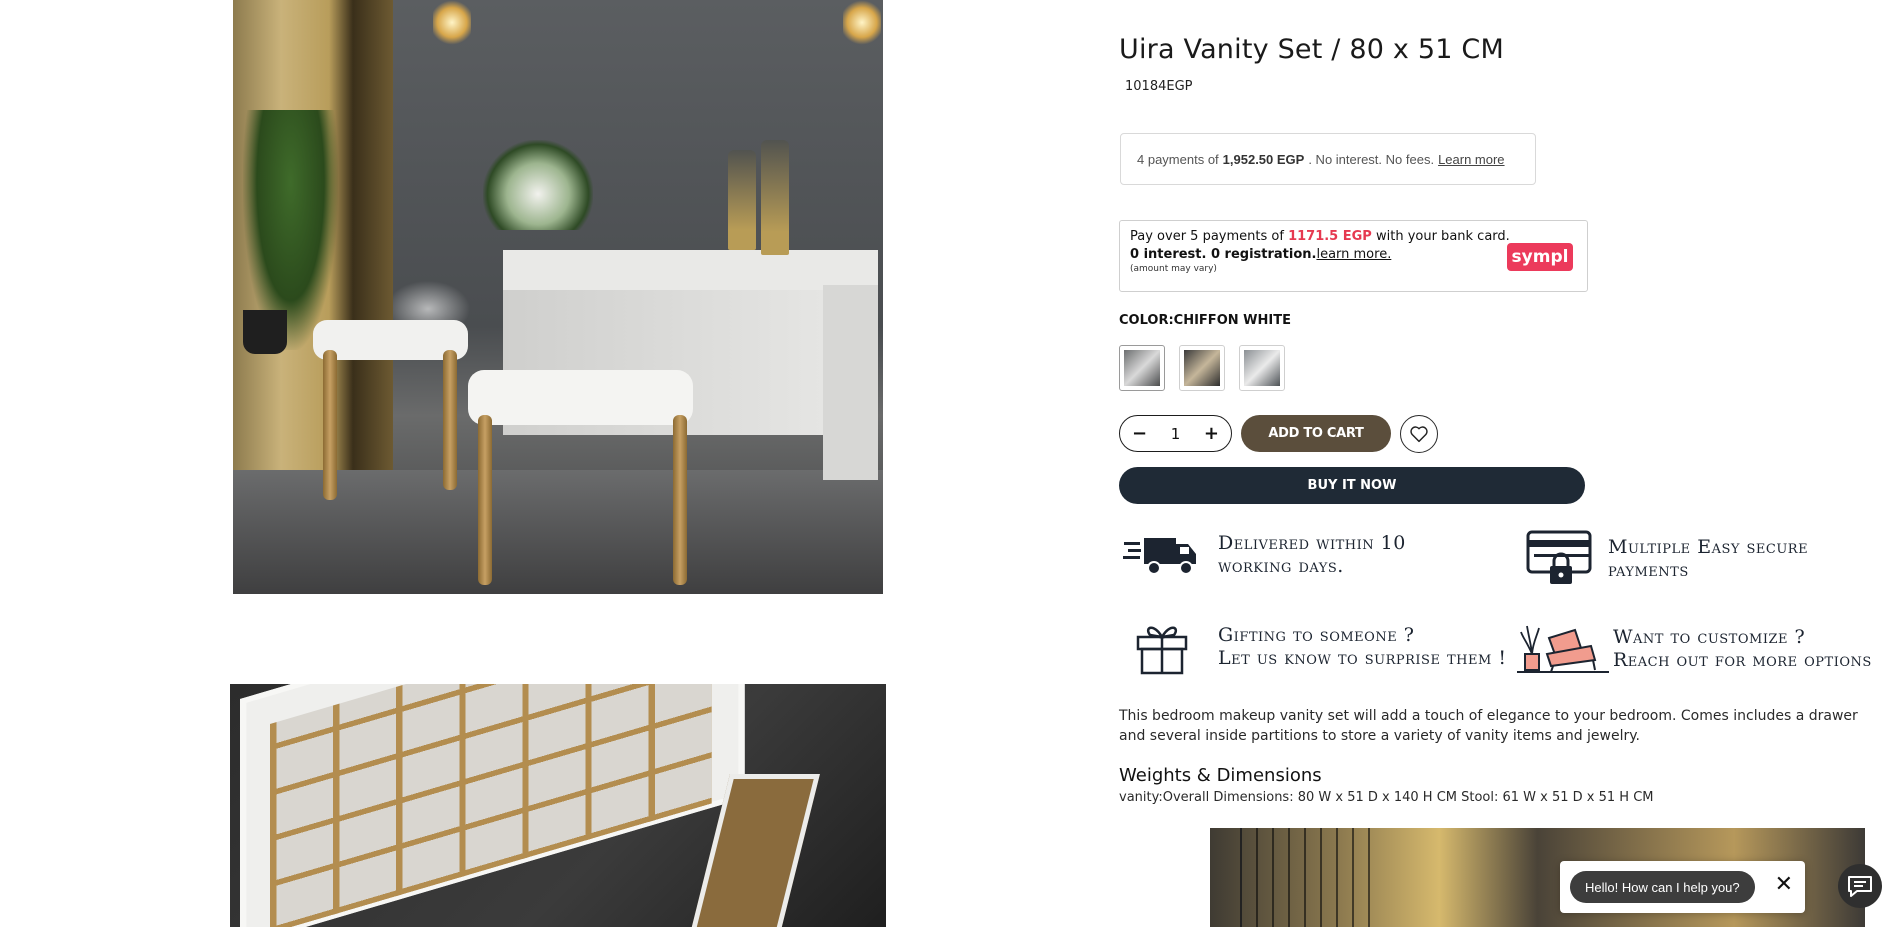  What do you see at coordinates (1159, 86) in the screenshot?
I see `product-price: 10184EGP` at bounding box center [1159, 86].